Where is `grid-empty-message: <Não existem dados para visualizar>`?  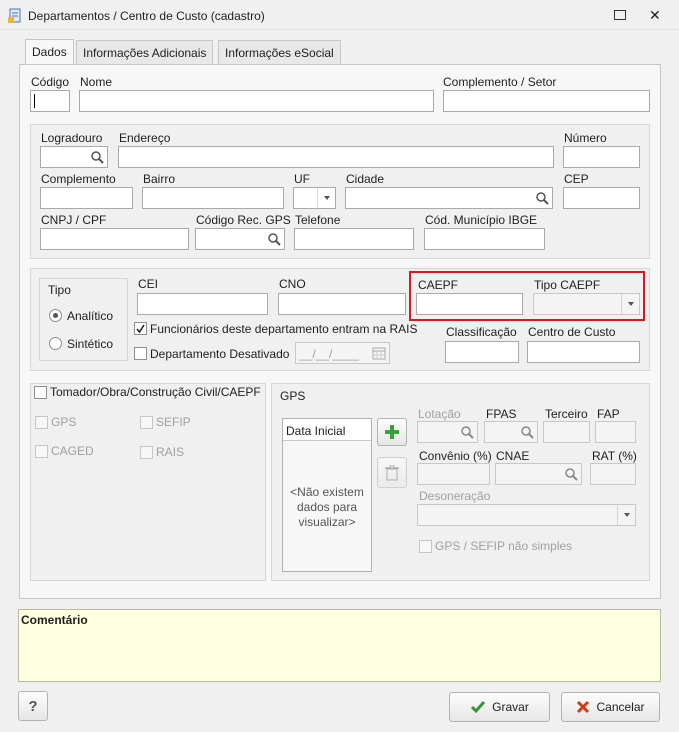
grid-empty-message: <Não existem dados para visualizar> is located at coordinates (327, 507).